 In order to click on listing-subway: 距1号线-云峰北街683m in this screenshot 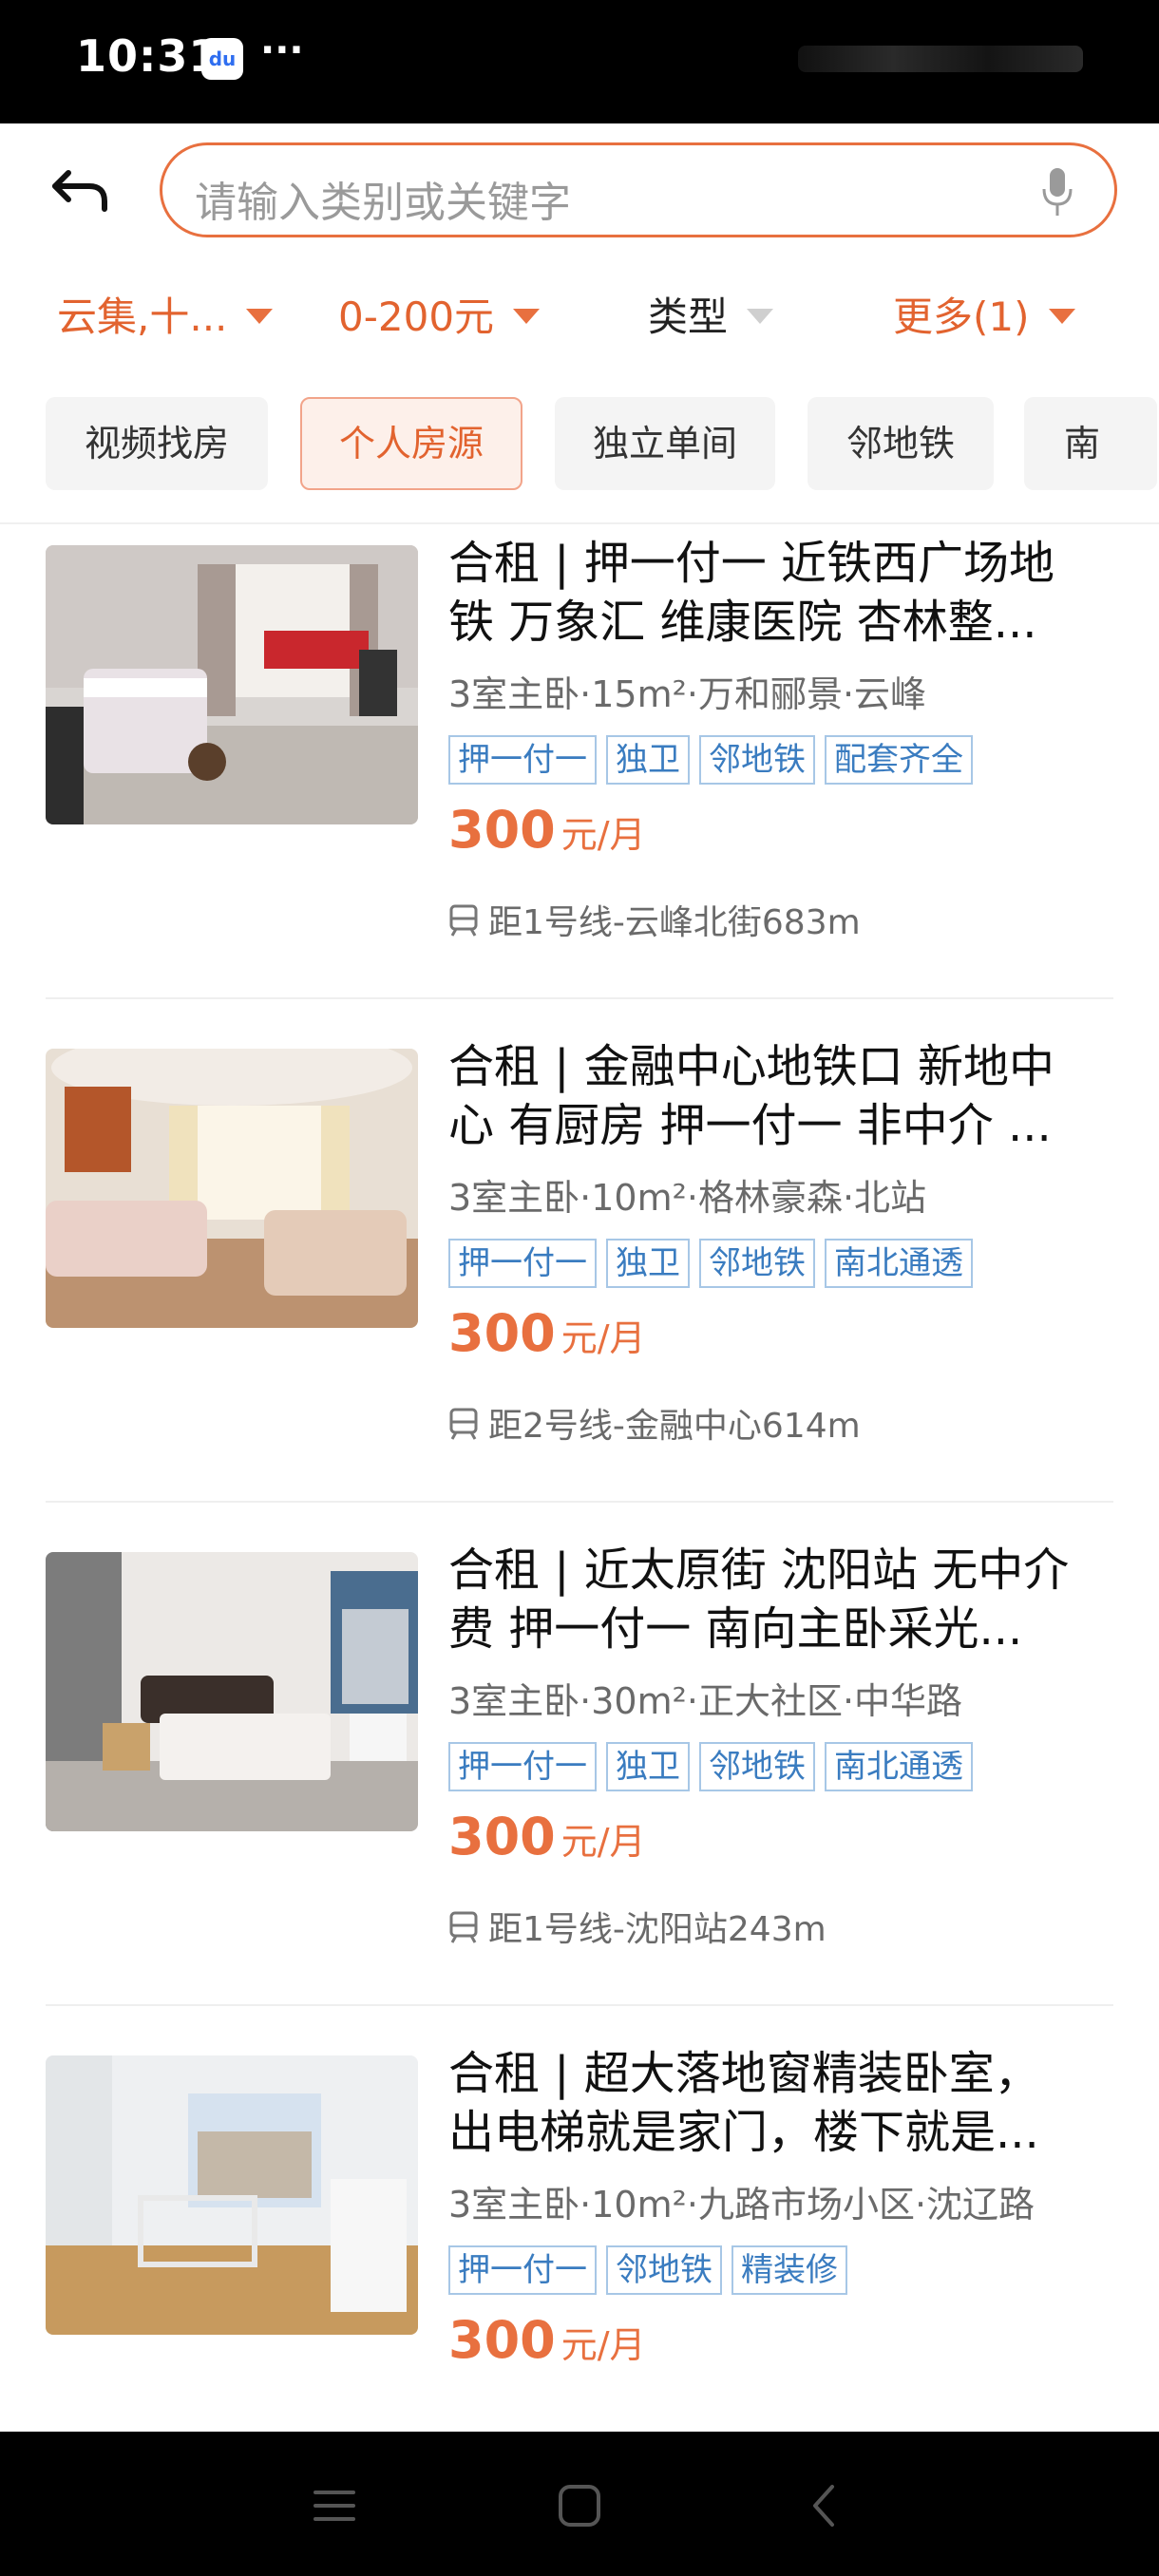, I will do `click(654, 919)`.